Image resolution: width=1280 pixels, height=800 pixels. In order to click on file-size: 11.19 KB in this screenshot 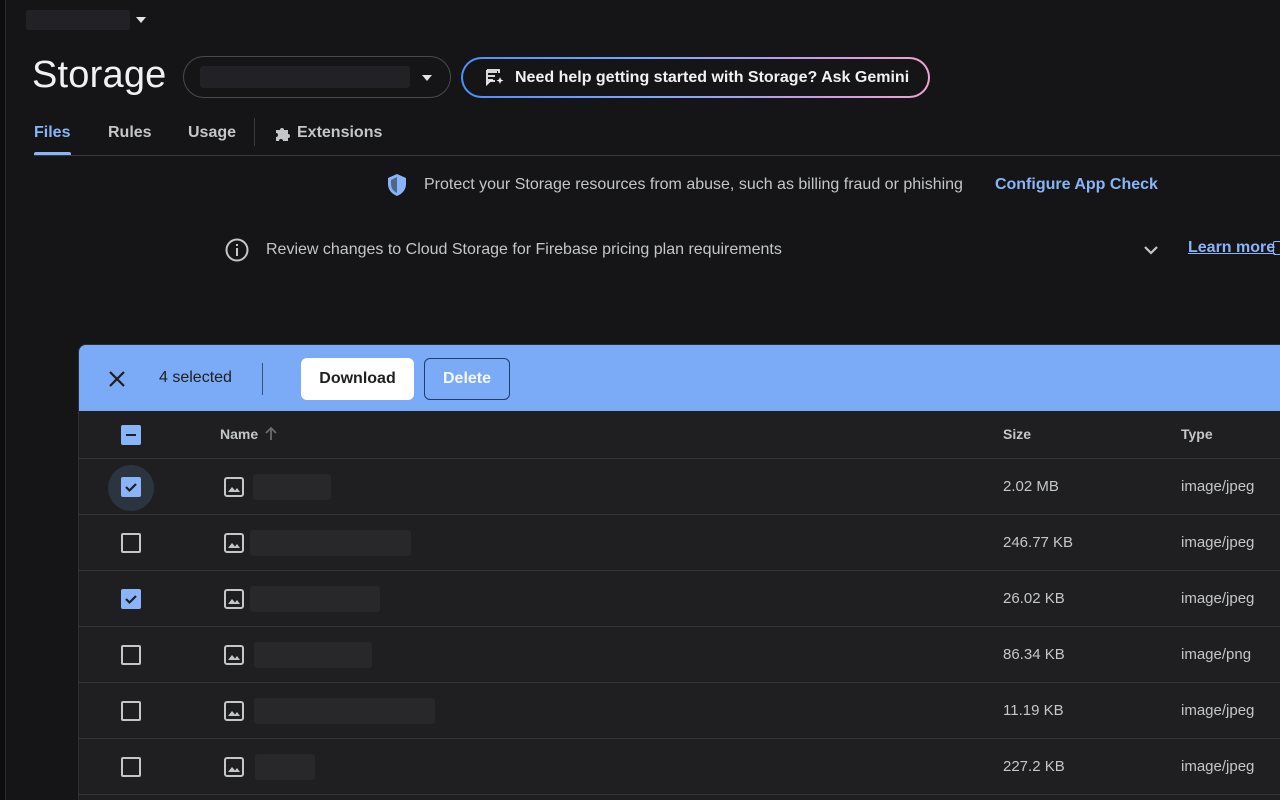, I will do `click(1033, 710)`.